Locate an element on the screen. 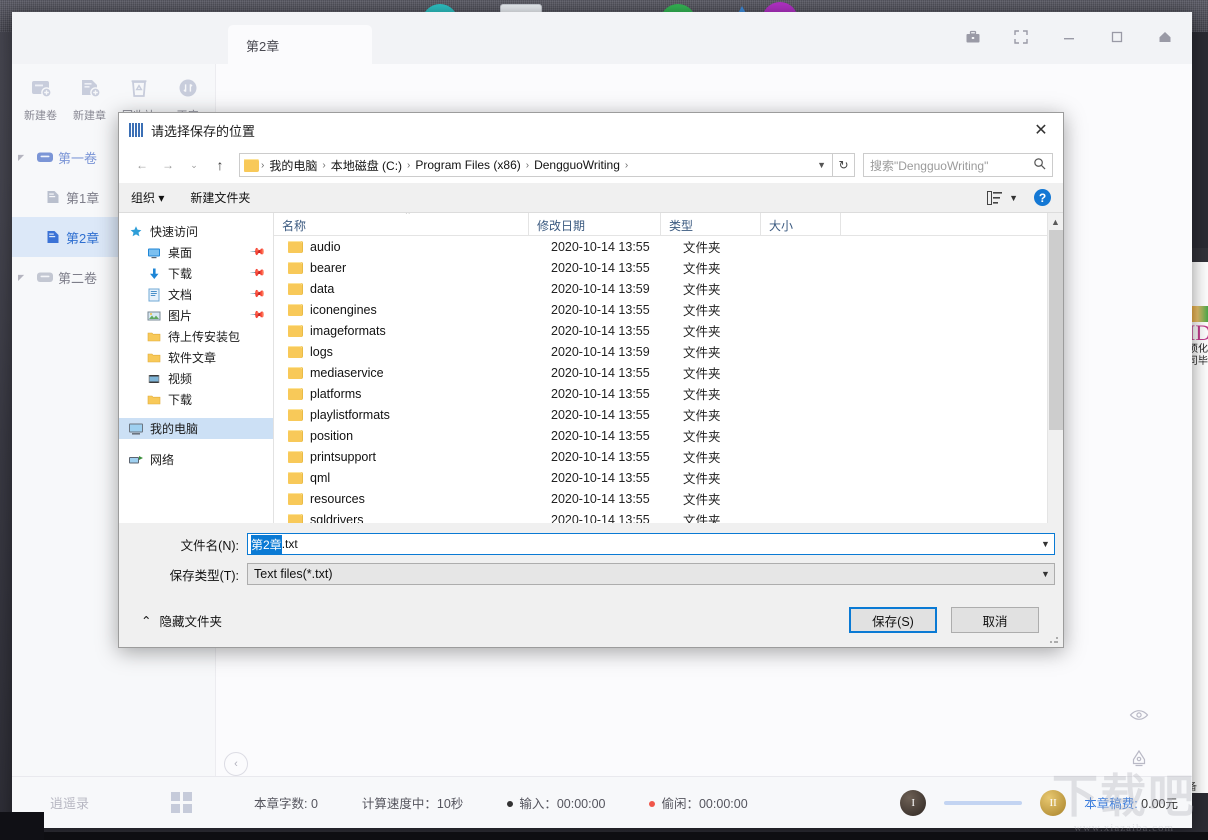  table-row: data 2020-10-14 13:59 文件夹 is located at coordinates (668, 288).